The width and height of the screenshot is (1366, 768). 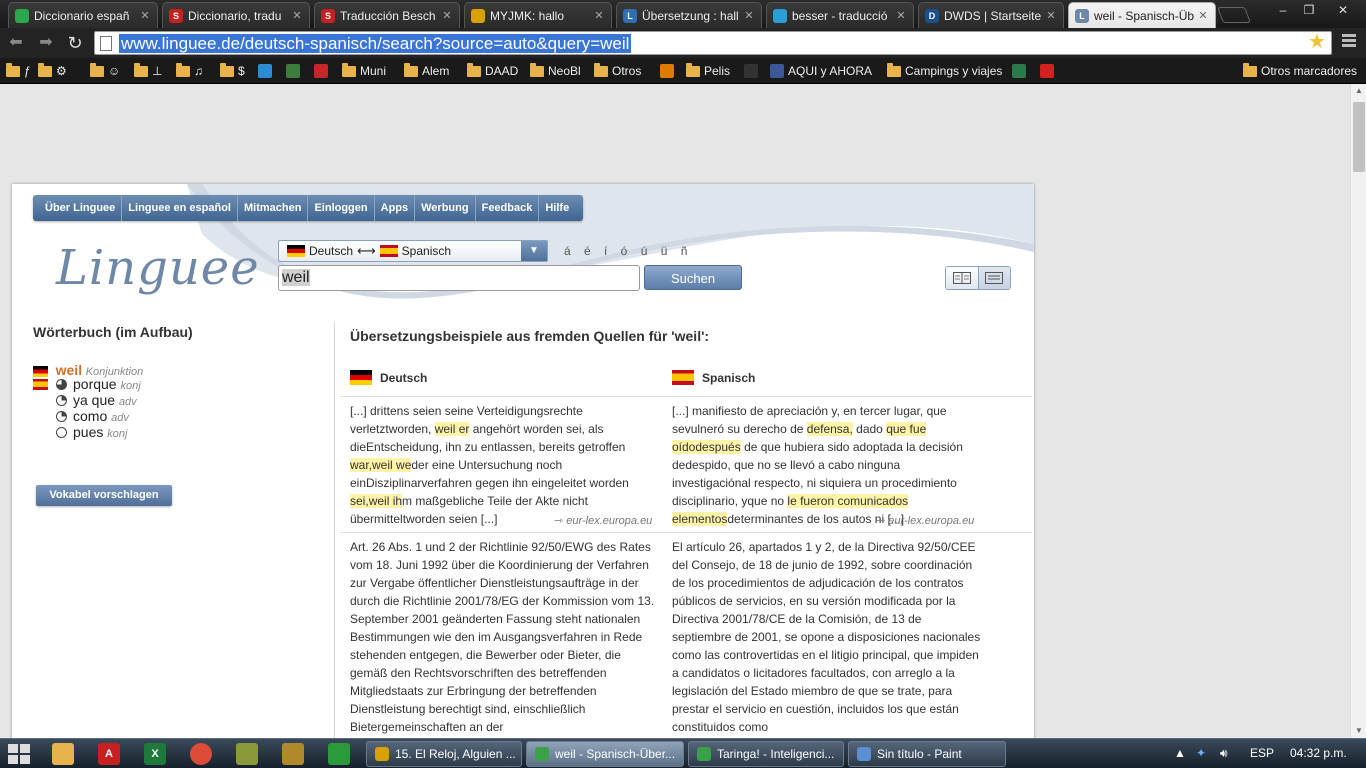 I want to click on source-link-de: ⇾ eur-lex.europa.eu, so click(x=603, y=520).